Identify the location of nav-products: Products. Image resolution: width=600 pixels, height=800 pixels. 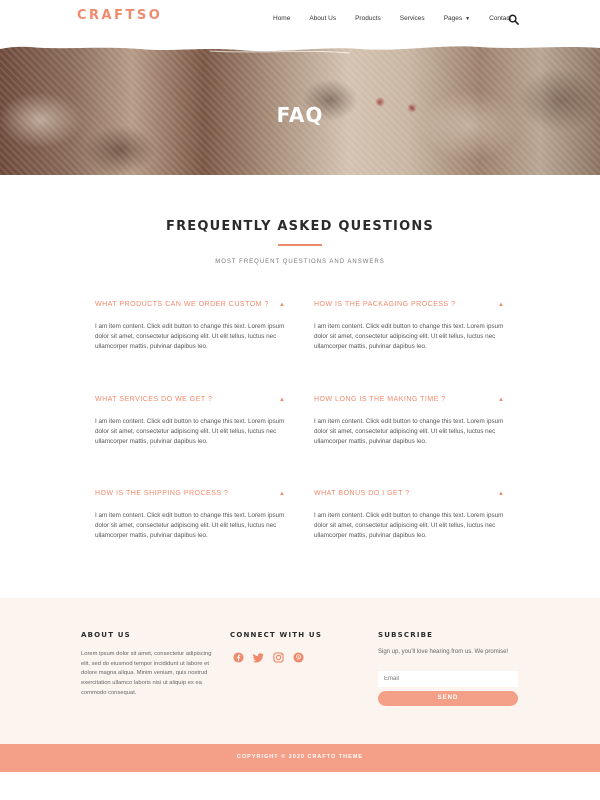
(368, 18).